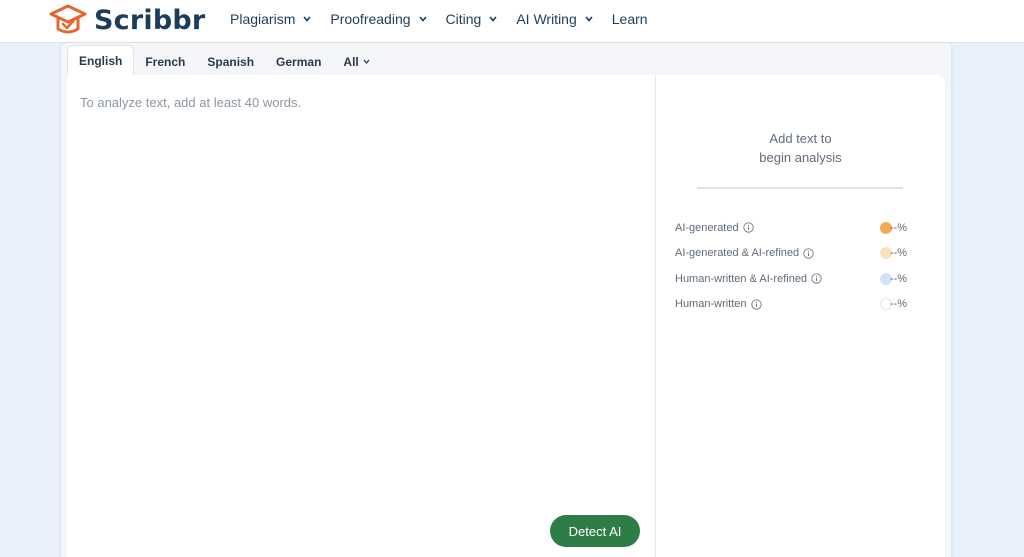  Describe the element at coordinates (802, 228) in the screenshot. I see `legend-row-ai-generated: AI-generated --%` at that location.